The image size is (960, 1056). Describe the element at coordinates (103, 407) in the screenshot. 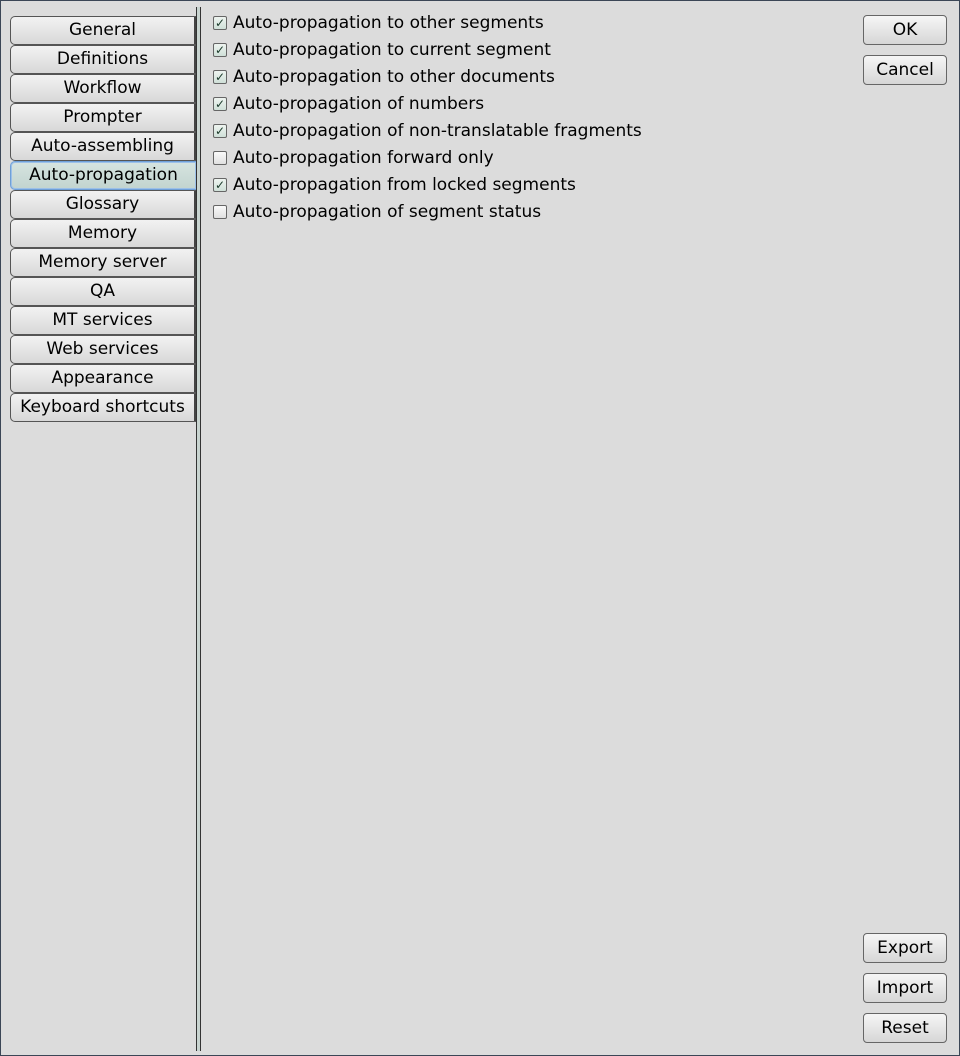

I see `sidebar-item-keyboard-shortcuts: Keyboard shortcuts` at that location.